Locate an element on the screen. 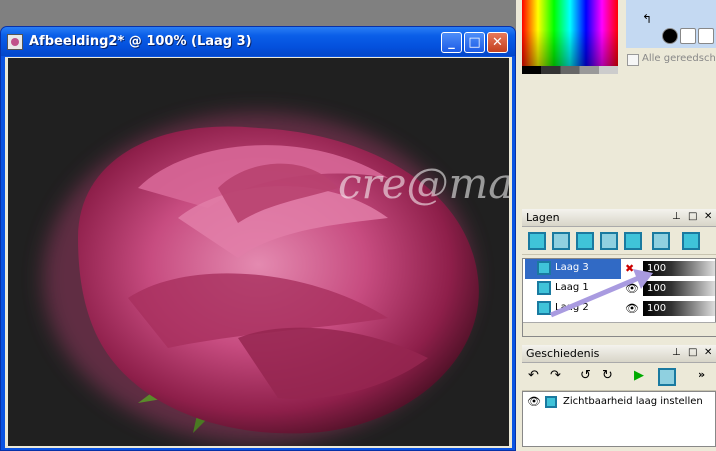  style-swatch-area: ↰ is located at coordinates (671, 24).